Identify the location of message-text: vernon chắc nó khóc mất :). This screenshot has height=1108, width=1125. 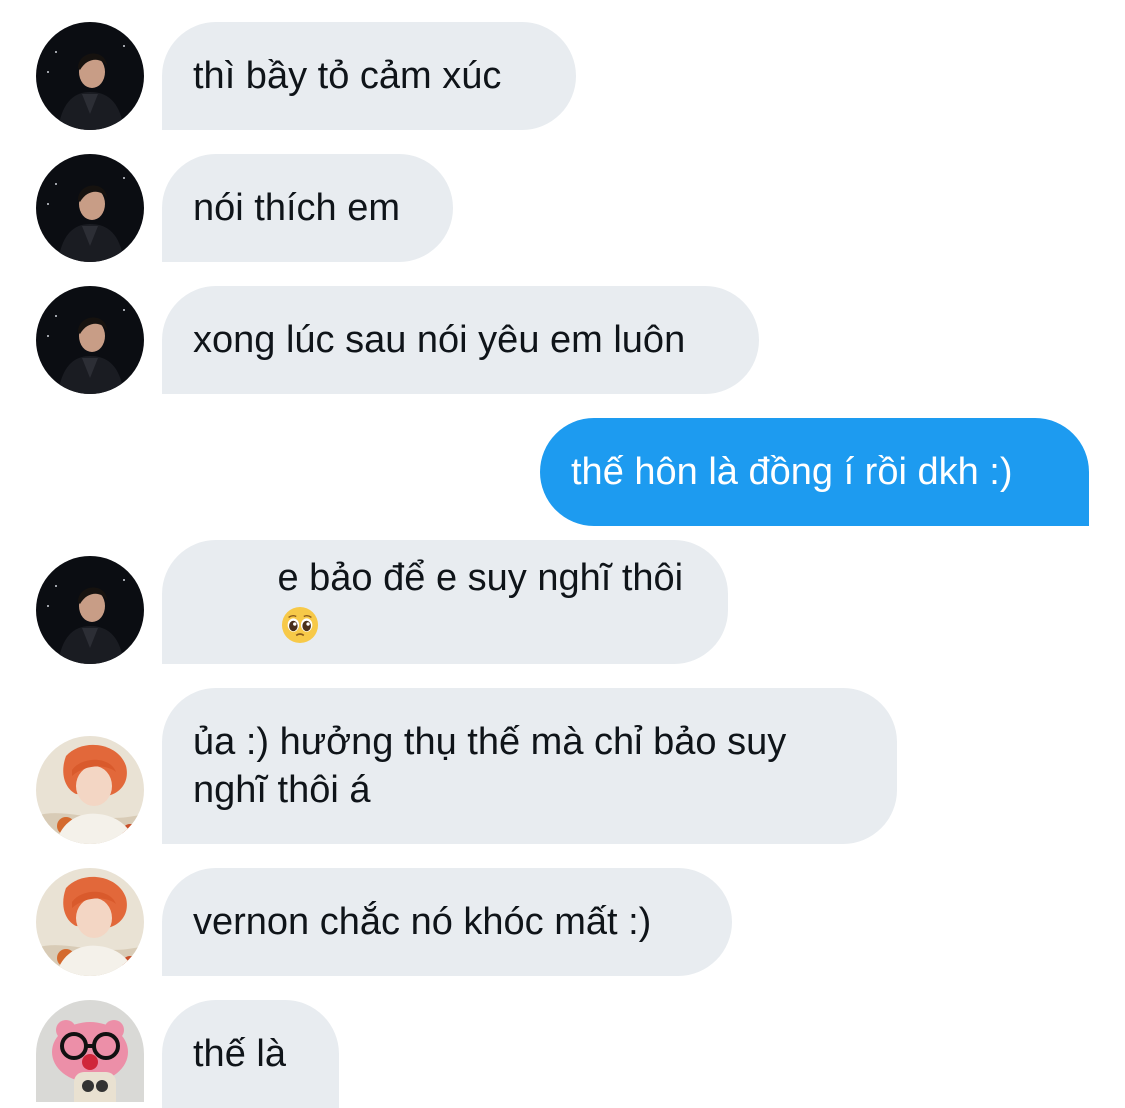
(422, 922).